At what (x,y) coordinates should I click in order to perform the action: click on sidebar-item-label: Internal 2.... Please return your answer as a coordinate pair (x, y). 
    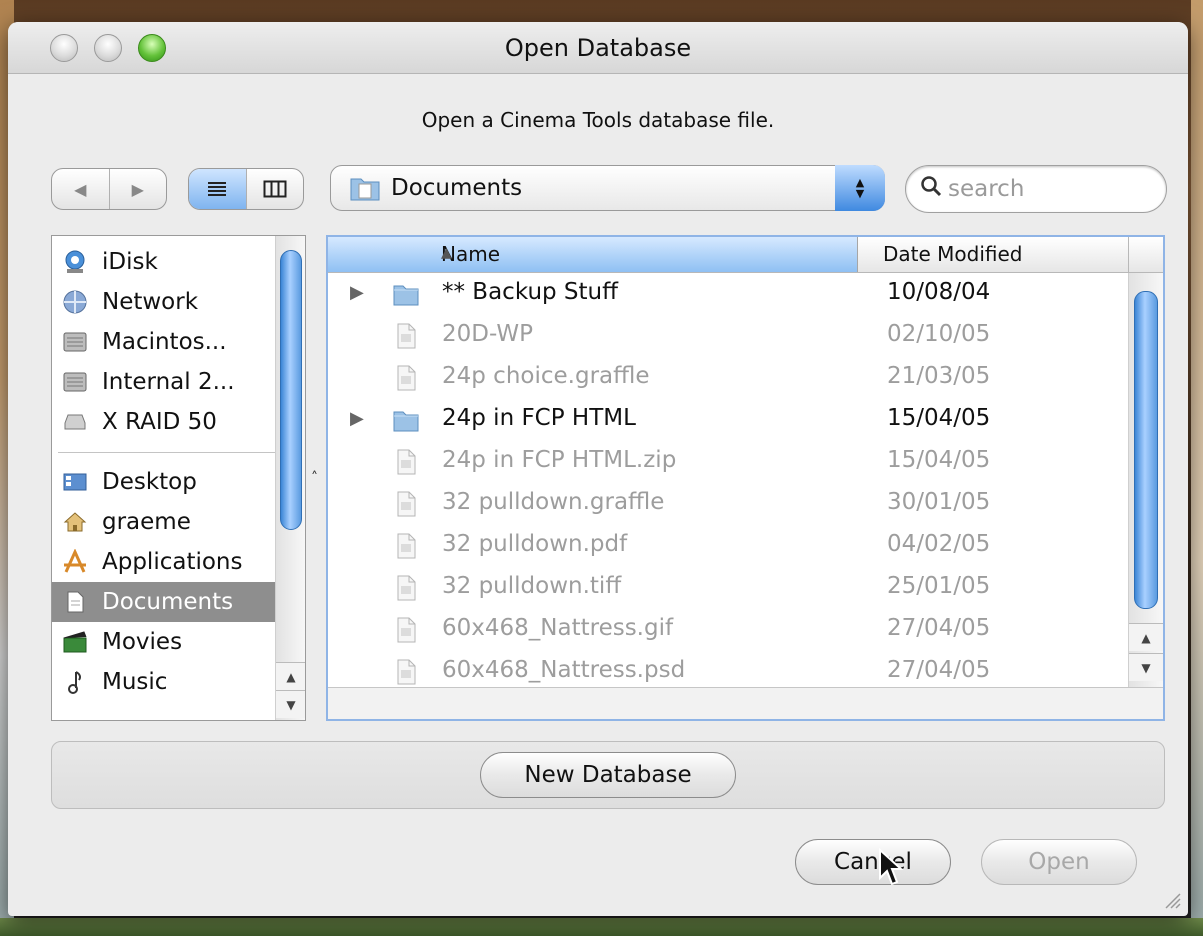
    Looking at the image, I should click on (168, 382).